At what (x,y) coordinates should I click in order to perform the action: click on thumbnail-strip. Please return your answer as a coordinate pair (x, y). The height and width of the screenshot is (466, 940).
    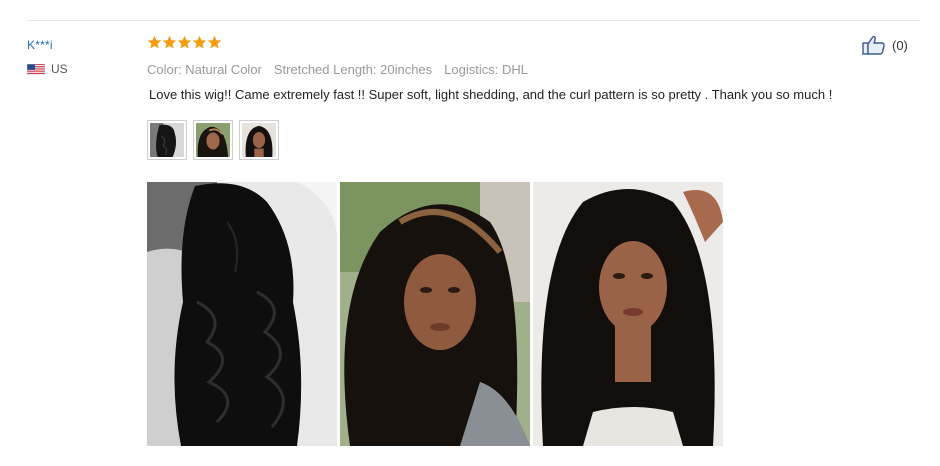
    Looking at the image, I should click on (213, 140).